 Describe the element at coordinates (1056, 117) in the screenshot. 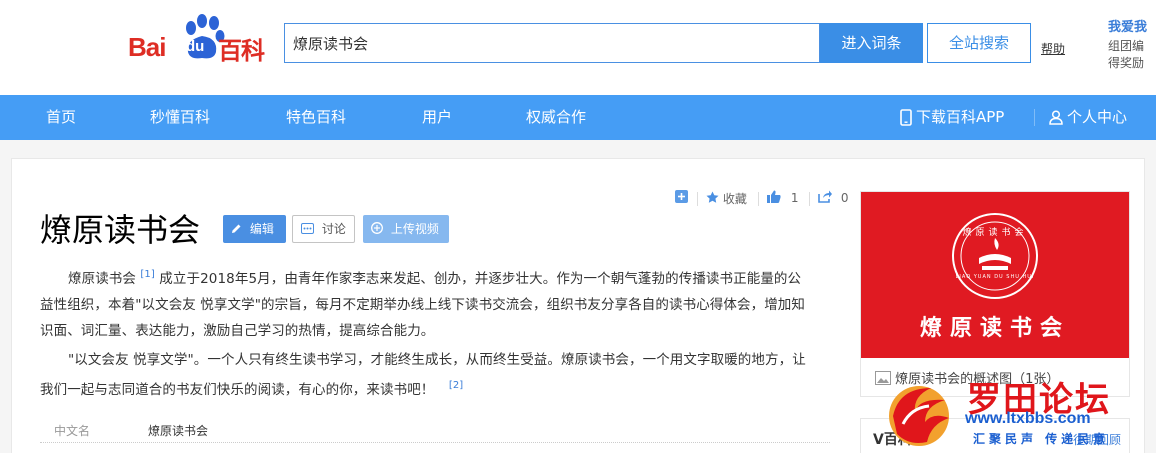

I see `user-icon` at that location.